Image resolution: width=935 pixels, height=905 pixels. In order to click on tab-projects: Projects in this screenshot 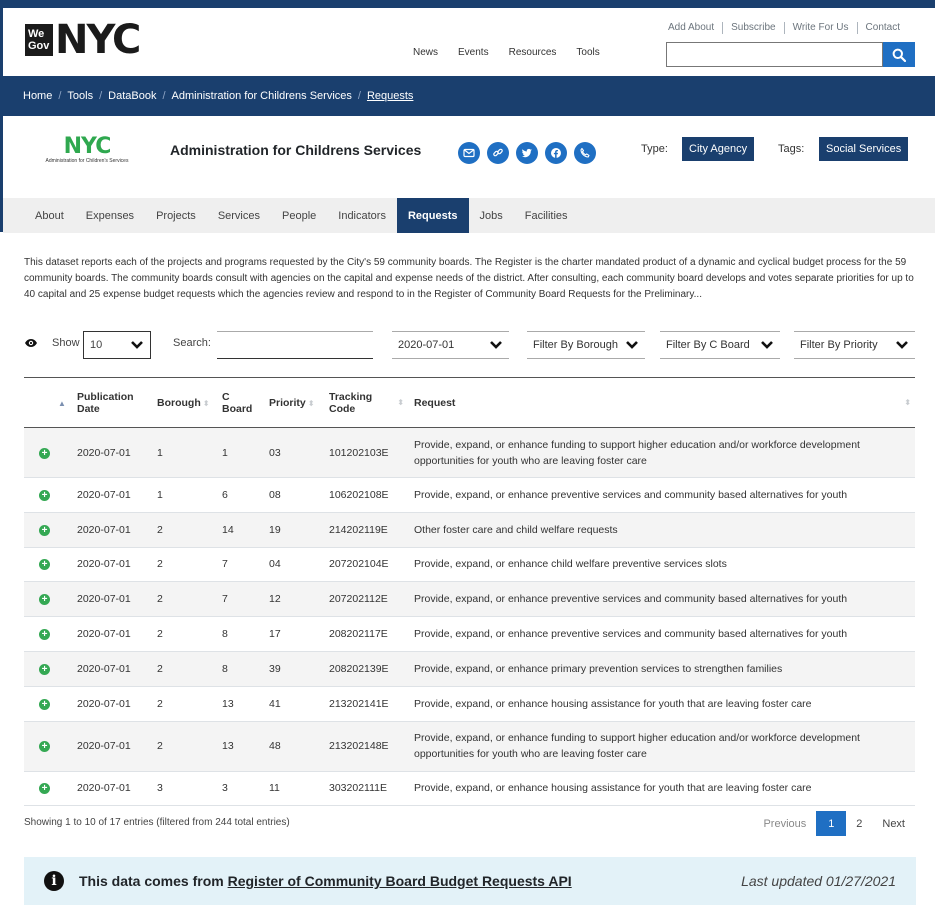, I will do `click(176, 215)`.